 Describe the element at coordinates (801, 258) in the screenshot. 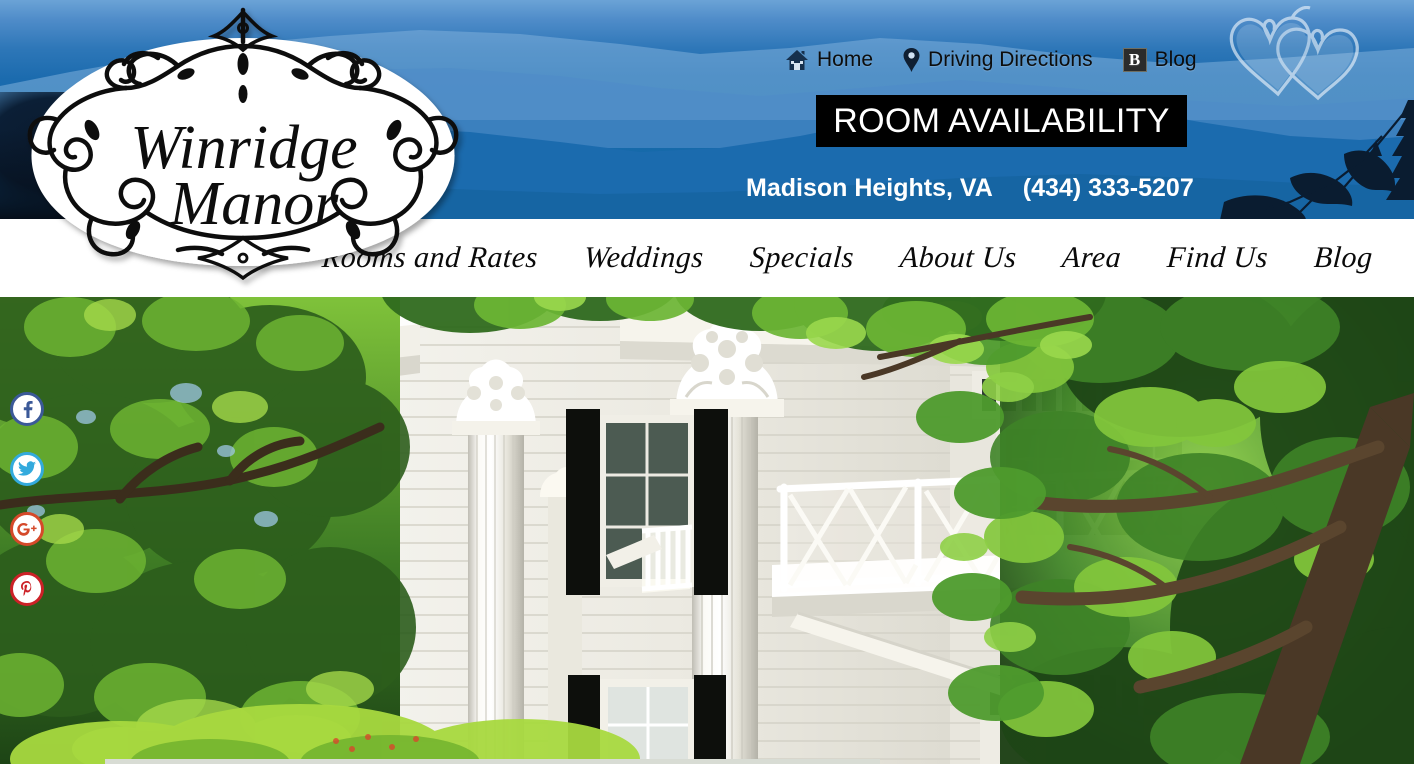

I see `main-nav-item-specials: Specials` at that location.